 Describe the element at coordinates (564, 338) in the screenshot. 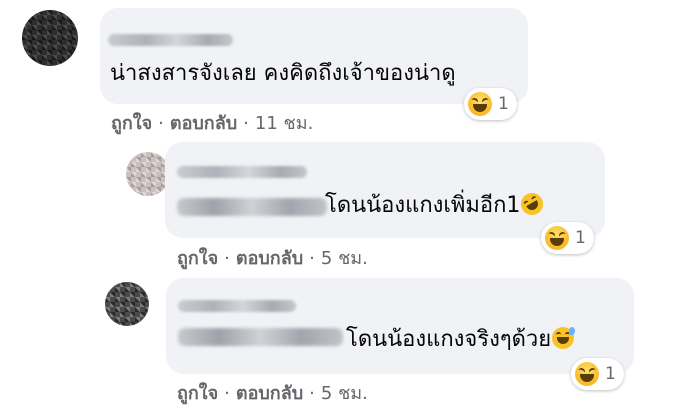

I see `grinning-sweat-icon` at that location.